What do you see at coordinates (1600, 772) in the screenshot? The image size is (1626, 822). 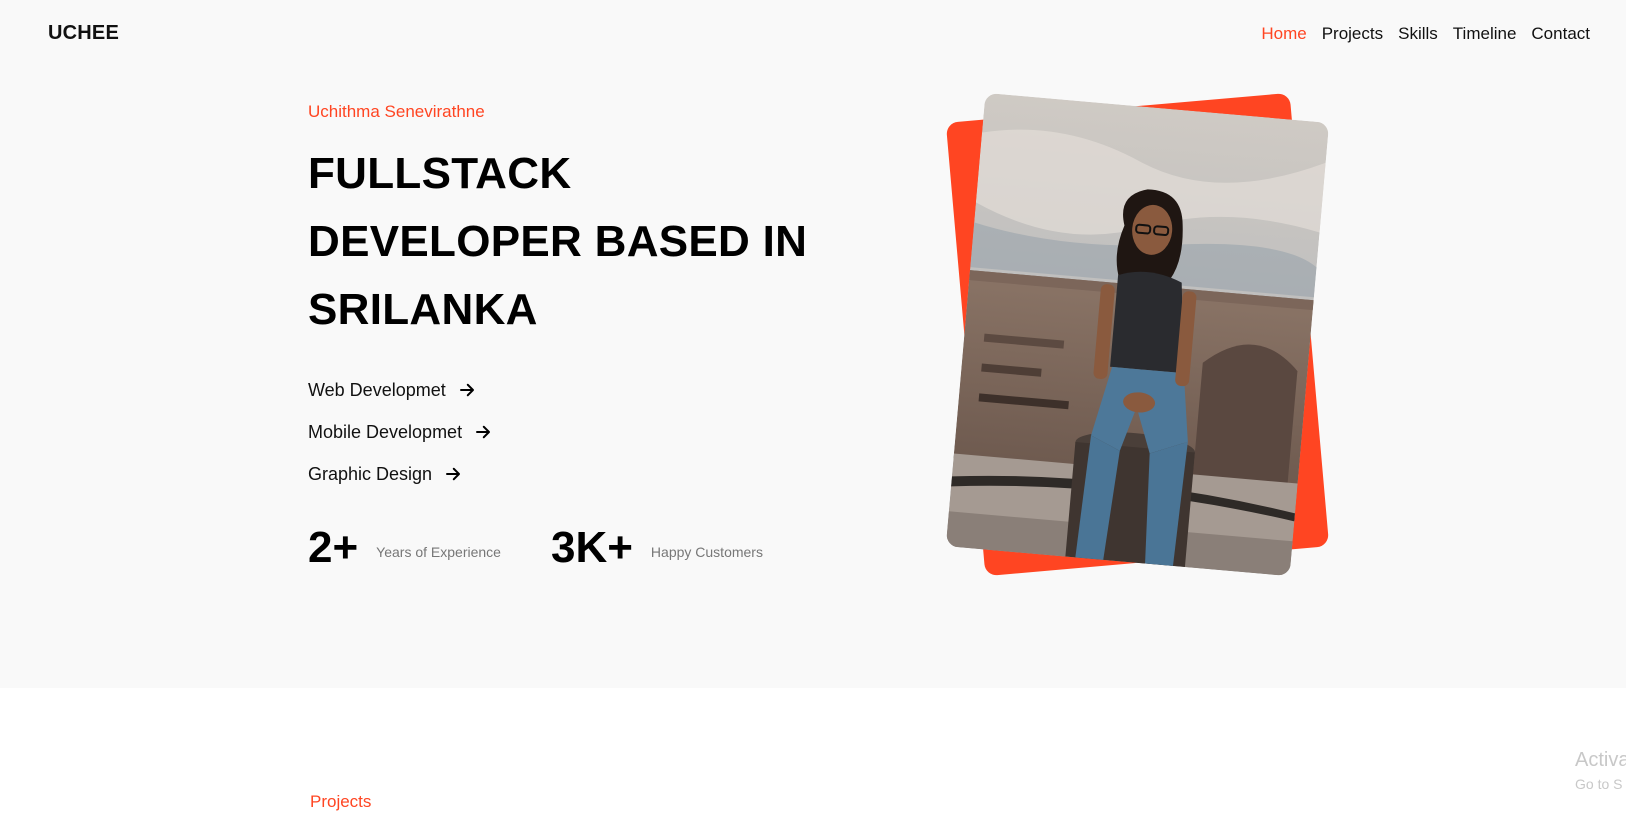 I see `activation-watermark: Activa Go to S` at bounding box center [1600, 772].